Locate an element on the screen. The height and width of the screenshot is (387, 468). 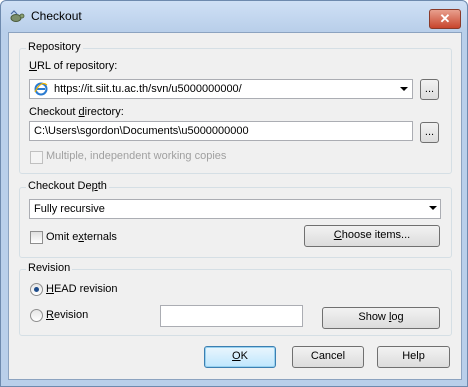
help-button: Help is located at coordinates (413, 357).